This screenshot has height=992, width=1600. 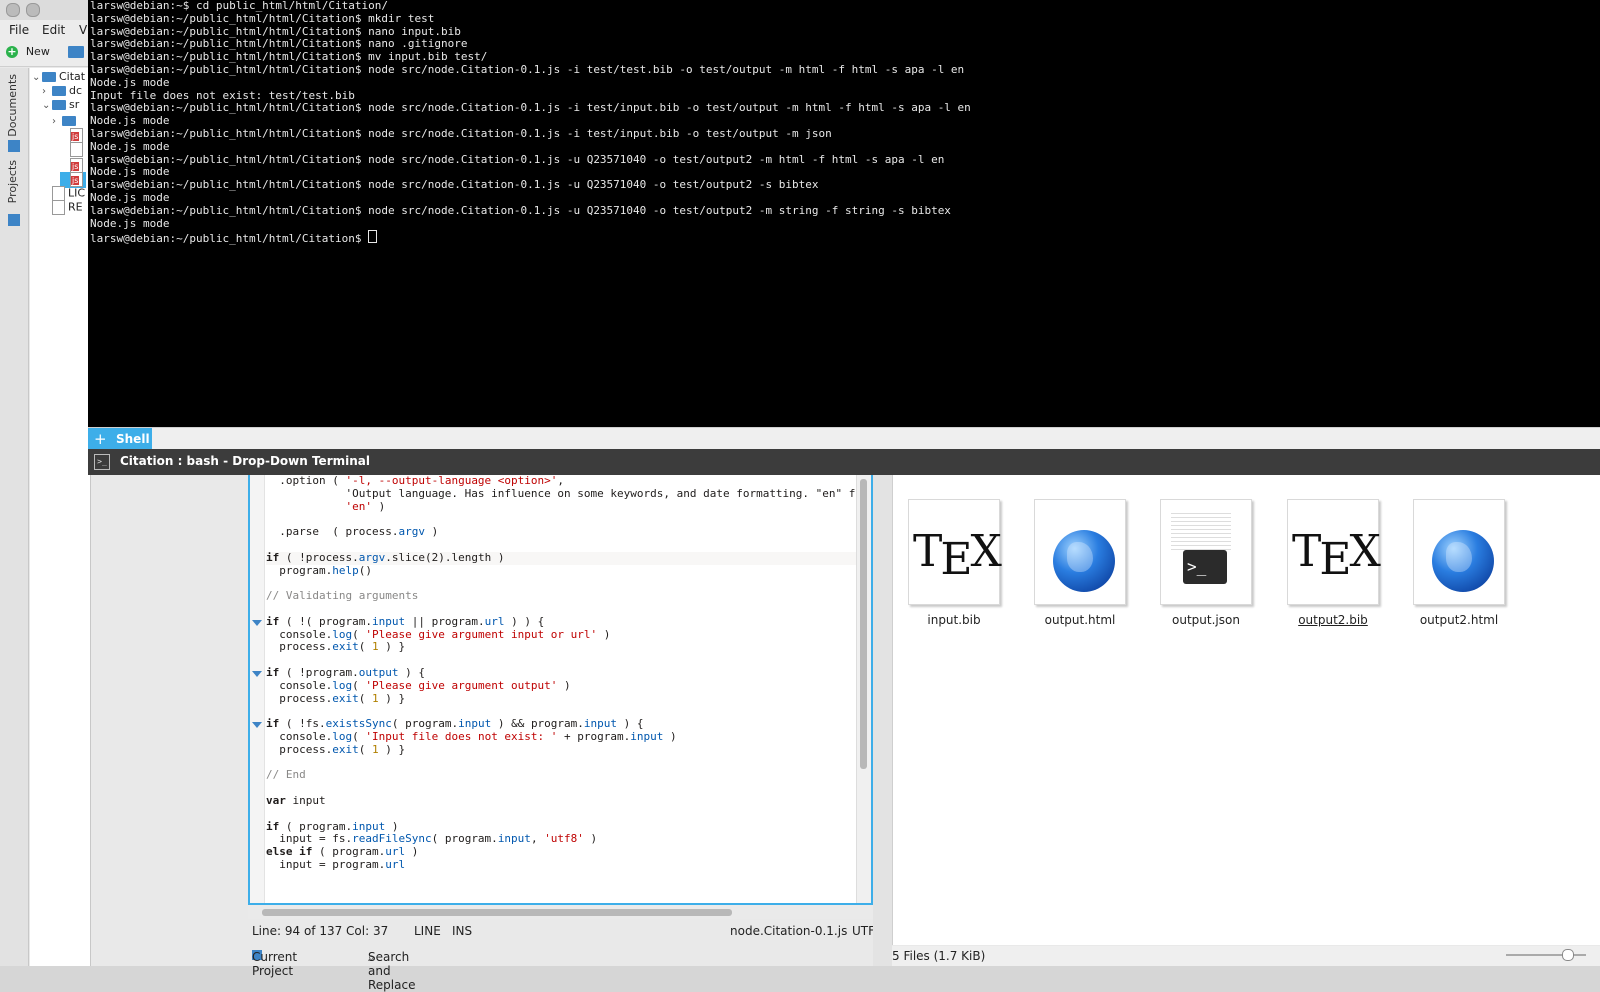 What do you see at coordinates (373, 237) in the screenshot?
I see `terminal-cursor` at bounding box center [373, 237].